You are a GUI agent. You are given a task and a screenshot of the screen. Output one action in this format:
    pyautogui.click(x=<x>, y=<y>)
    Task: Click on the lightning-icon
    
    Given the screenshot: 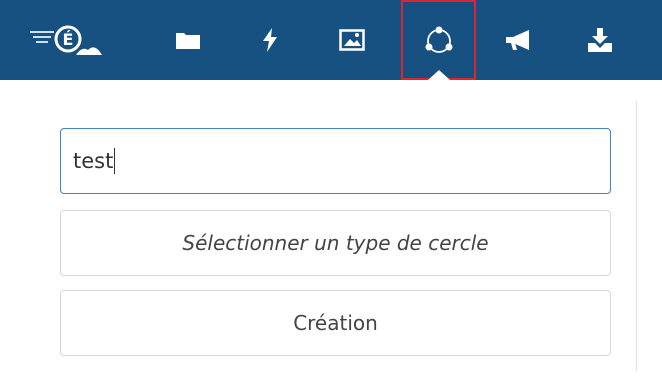 What is the action you would take?
    pyautogui.click(x=270, y=40)
    